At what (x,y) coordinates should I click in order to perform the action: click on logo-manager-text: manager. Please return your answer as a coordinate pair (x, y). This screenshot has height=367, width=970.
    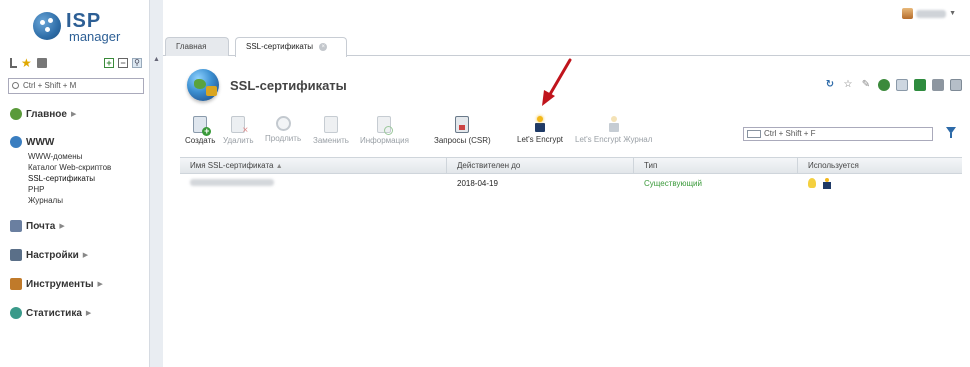
    Looking at the image, I should click on (95, 36).